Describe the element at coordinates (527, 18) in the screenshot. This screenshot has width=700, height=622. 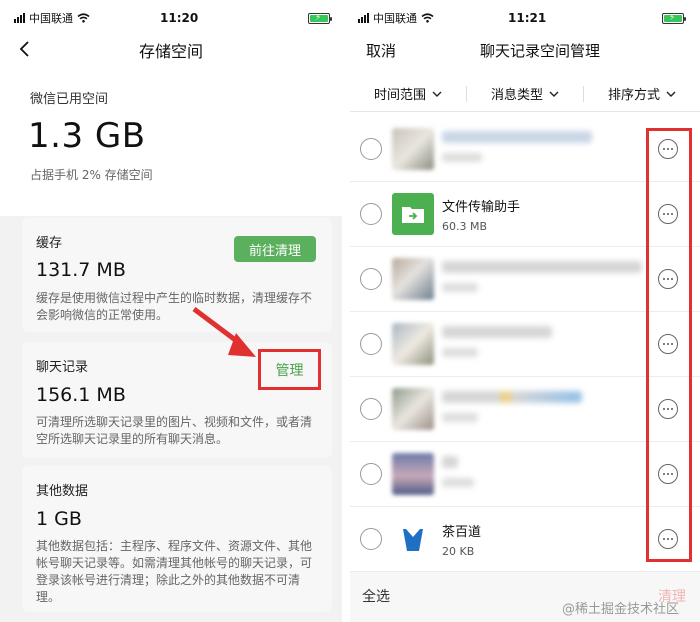
I see `status-time: 11:21` at that location.